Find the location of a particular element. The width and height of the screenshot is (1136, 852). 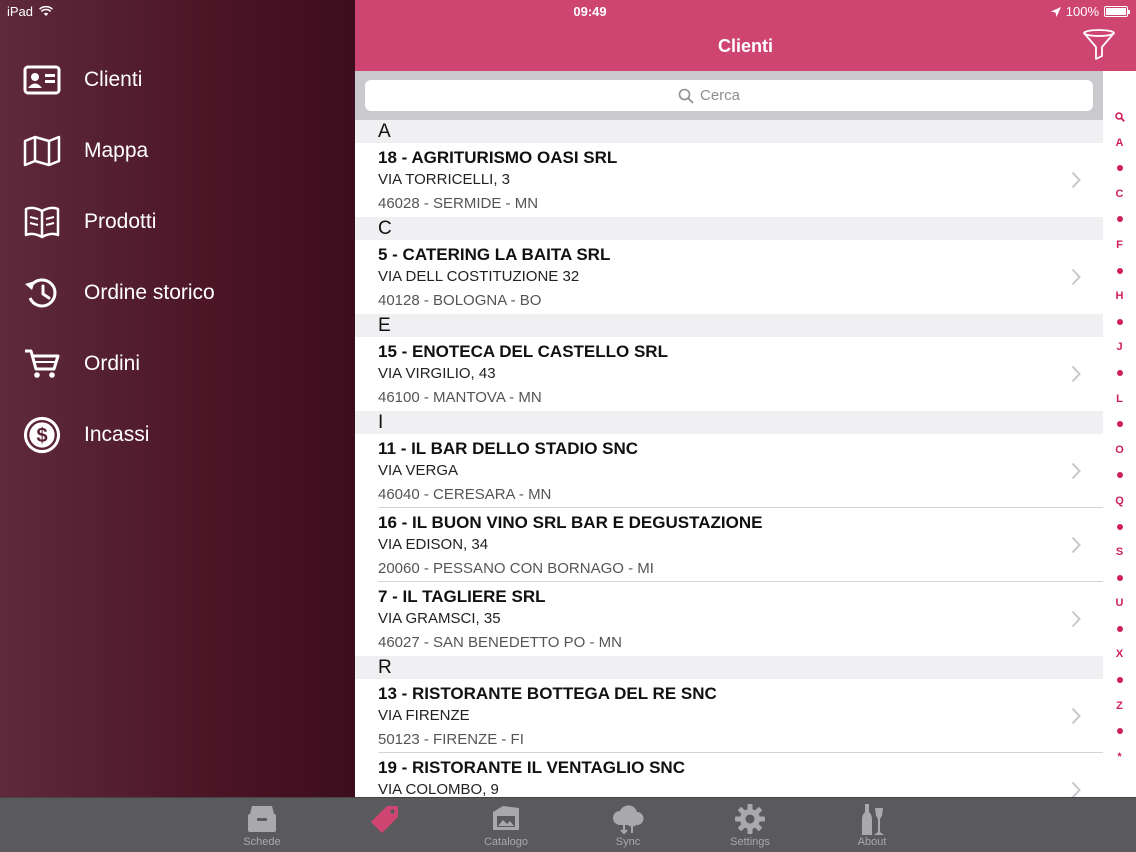

search-icon is located at coordinates (686, 95).